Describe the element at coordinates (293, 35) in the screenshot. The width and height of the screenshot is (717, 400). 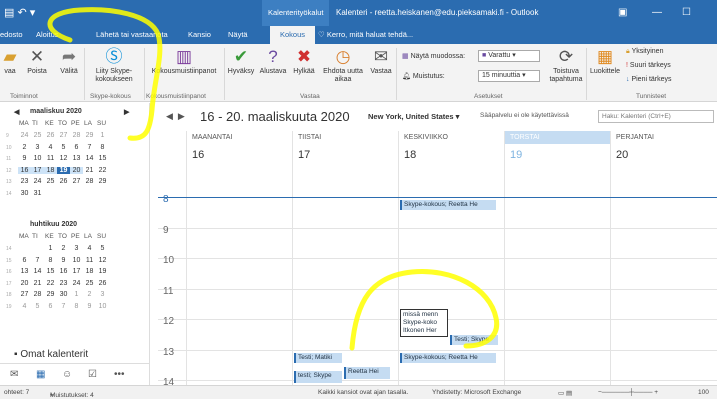
I see `tab-meeting: Kokous` at that location.